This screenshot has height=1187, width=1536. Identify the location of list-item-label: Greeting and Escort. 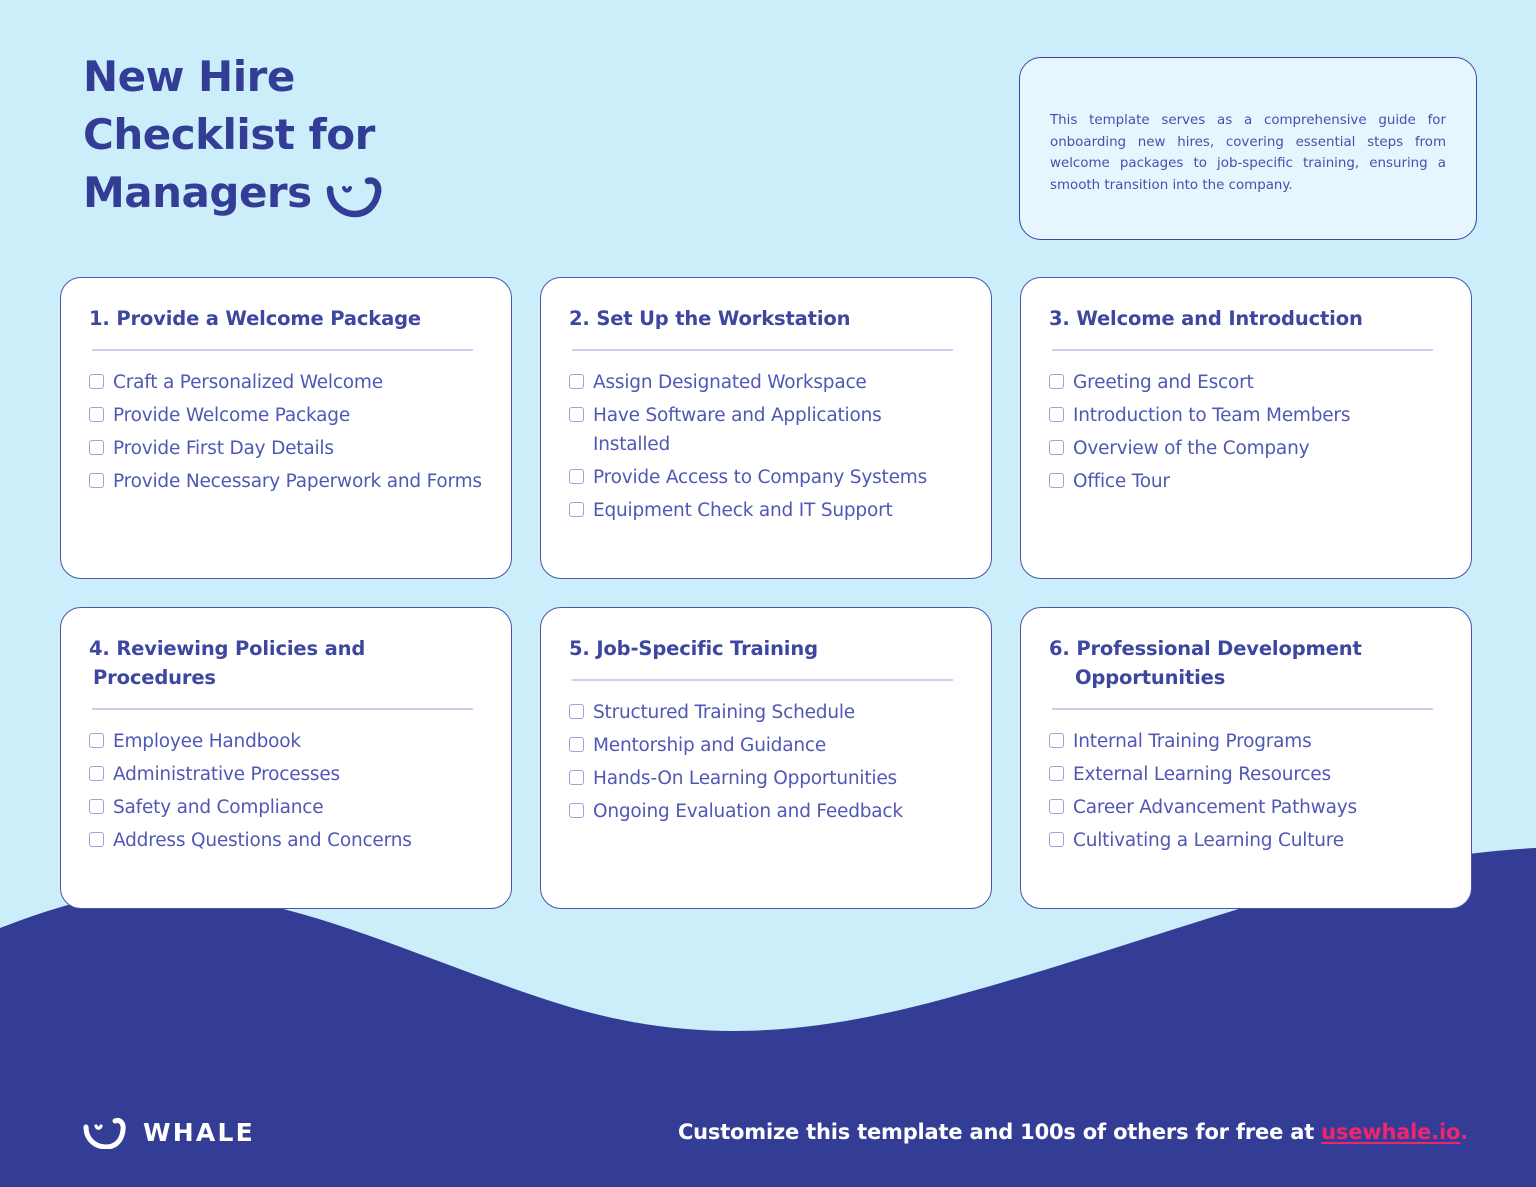
(1163, 382).